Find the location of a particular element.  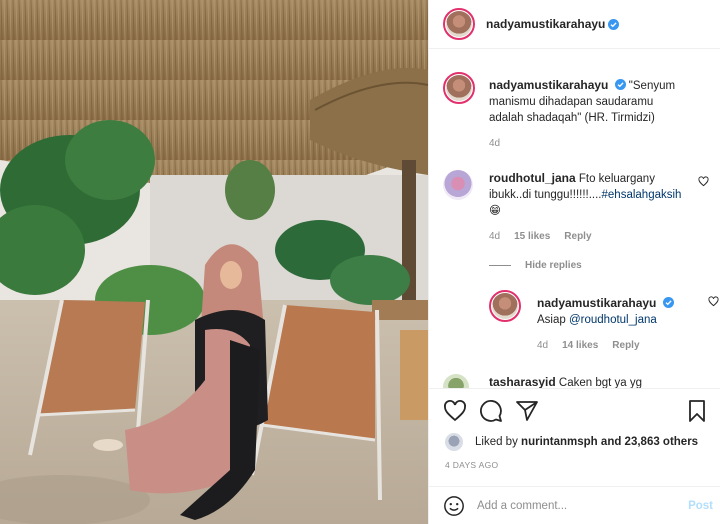

author-username: nadyamustikarahayu is located at coordinates (545, 24).